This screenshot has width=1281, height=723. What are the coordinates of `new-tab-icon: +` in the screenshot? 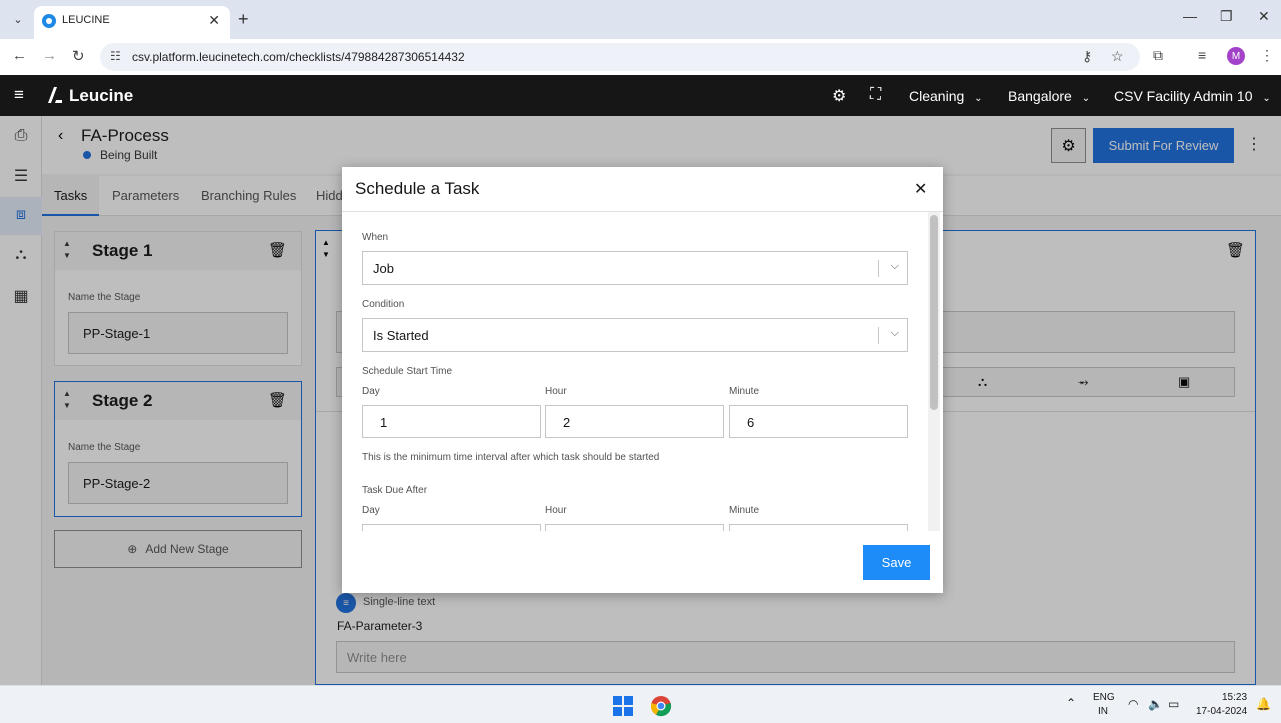 It's located at (243, 19).